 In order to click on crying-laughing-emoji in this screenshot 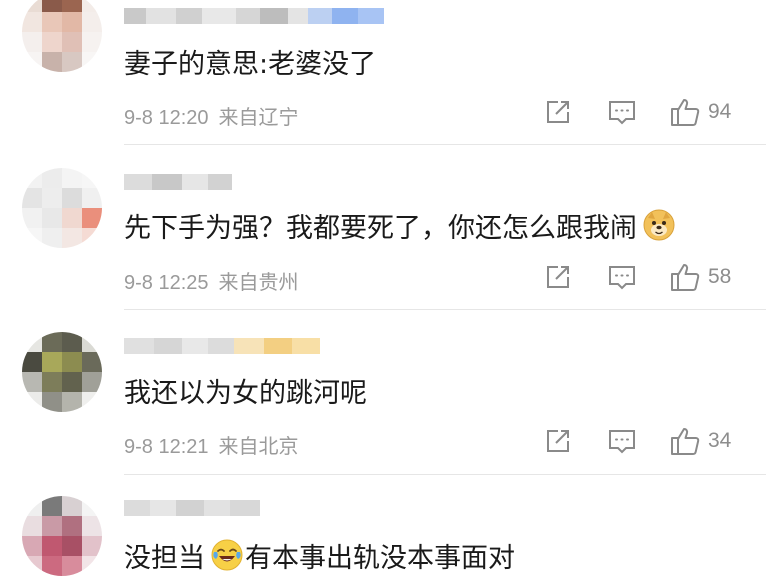, I will do `click(227, 555)`.